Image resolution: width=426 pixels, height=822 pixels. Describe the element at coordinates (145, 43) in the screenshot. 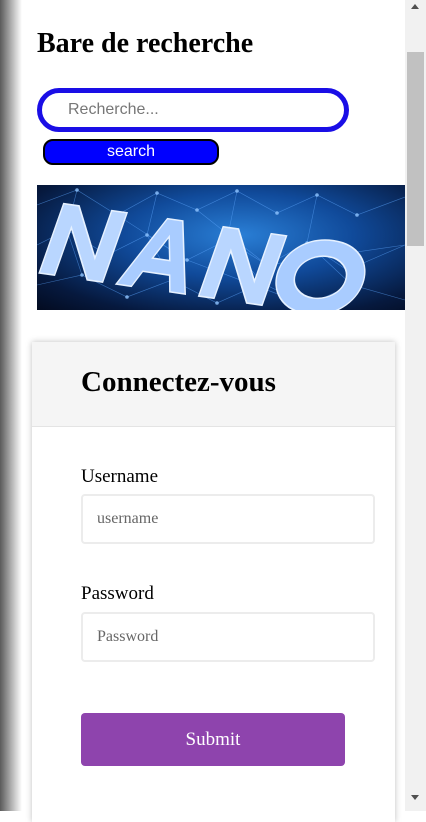

I see `search-section-title: Bare de recherche` at that location.